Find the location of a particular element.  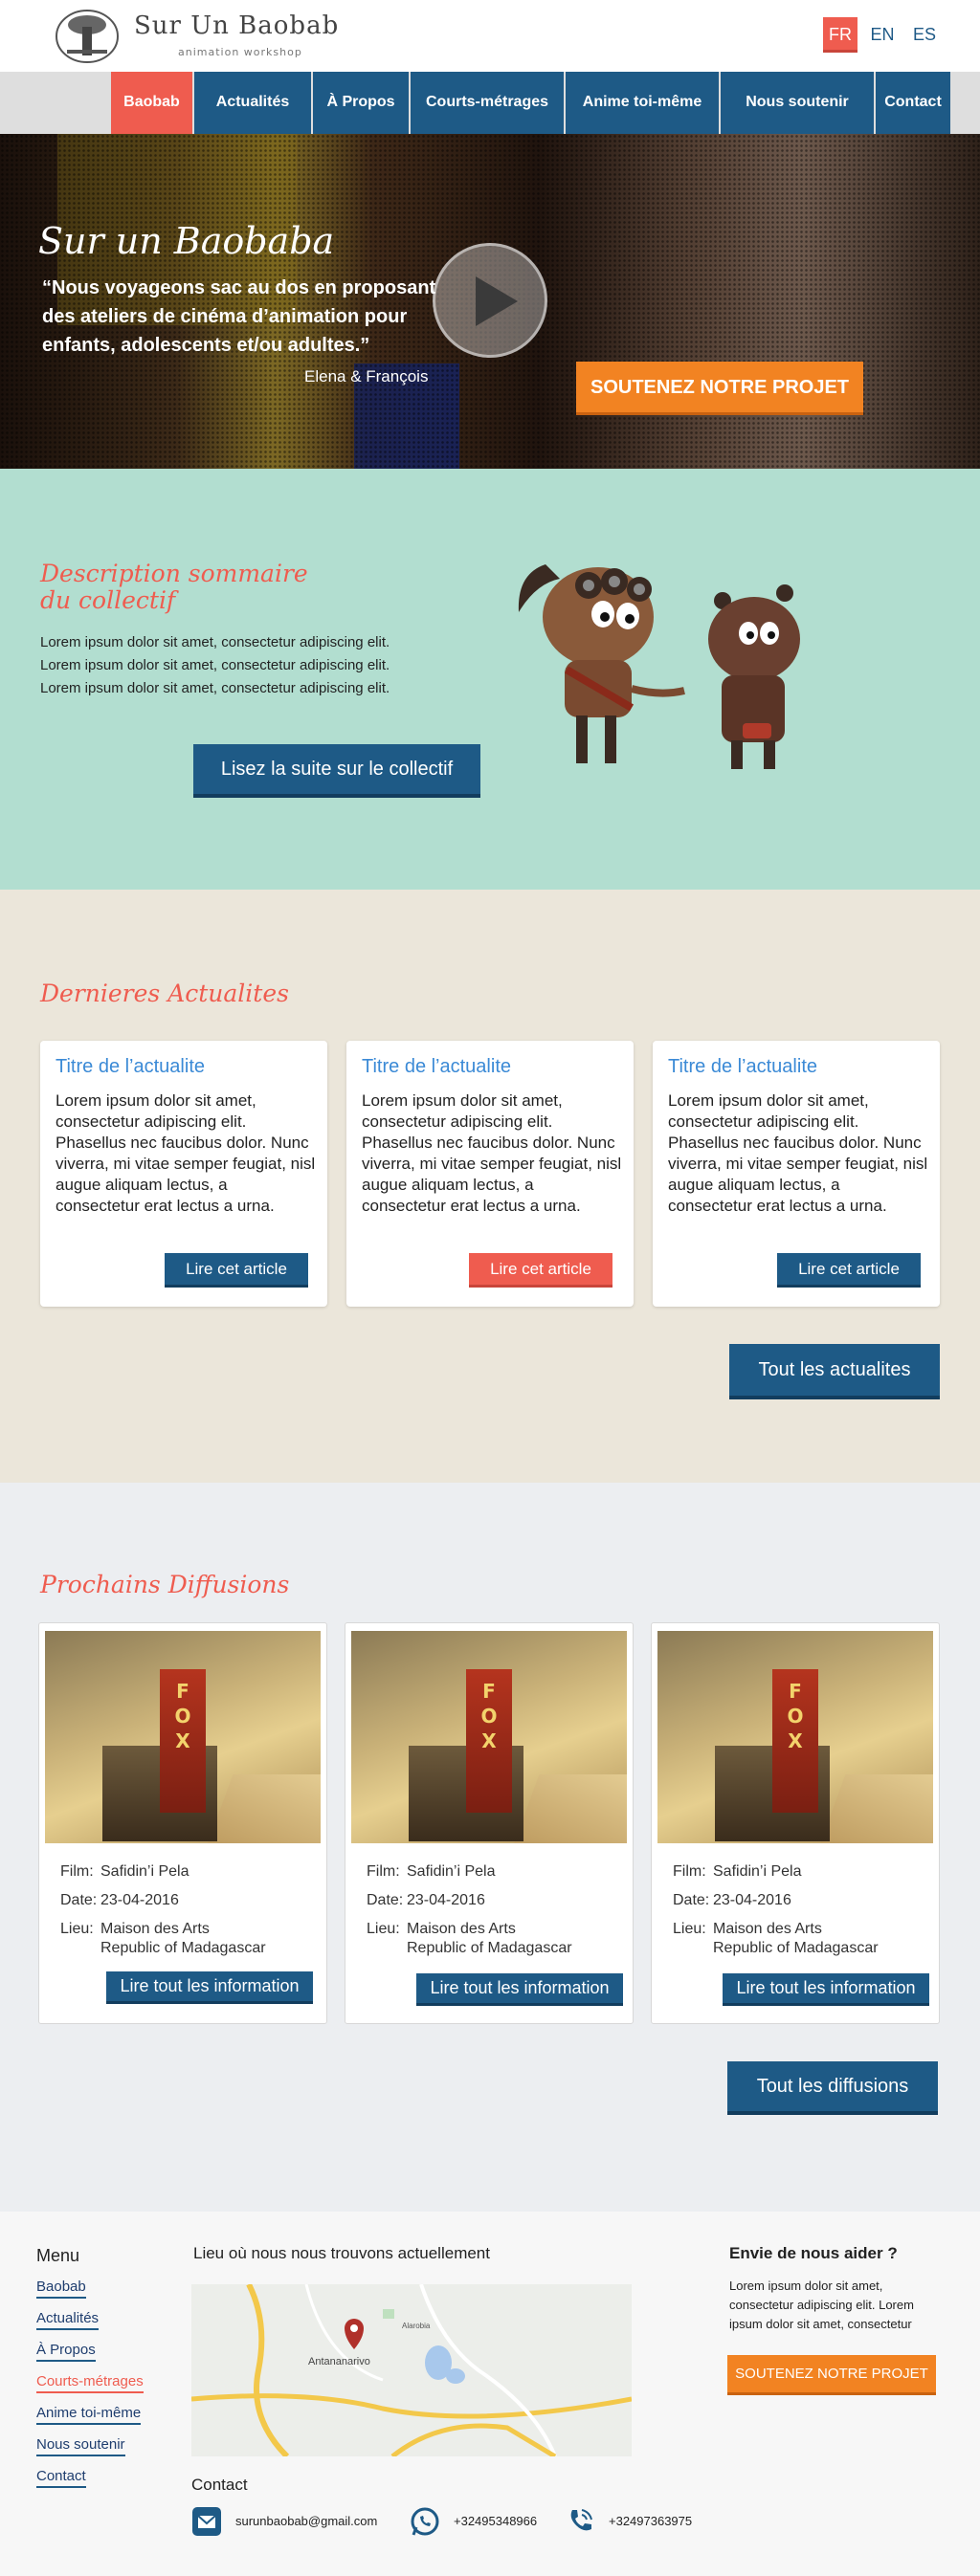

language-es: ES is located at coordinates (924, 35).